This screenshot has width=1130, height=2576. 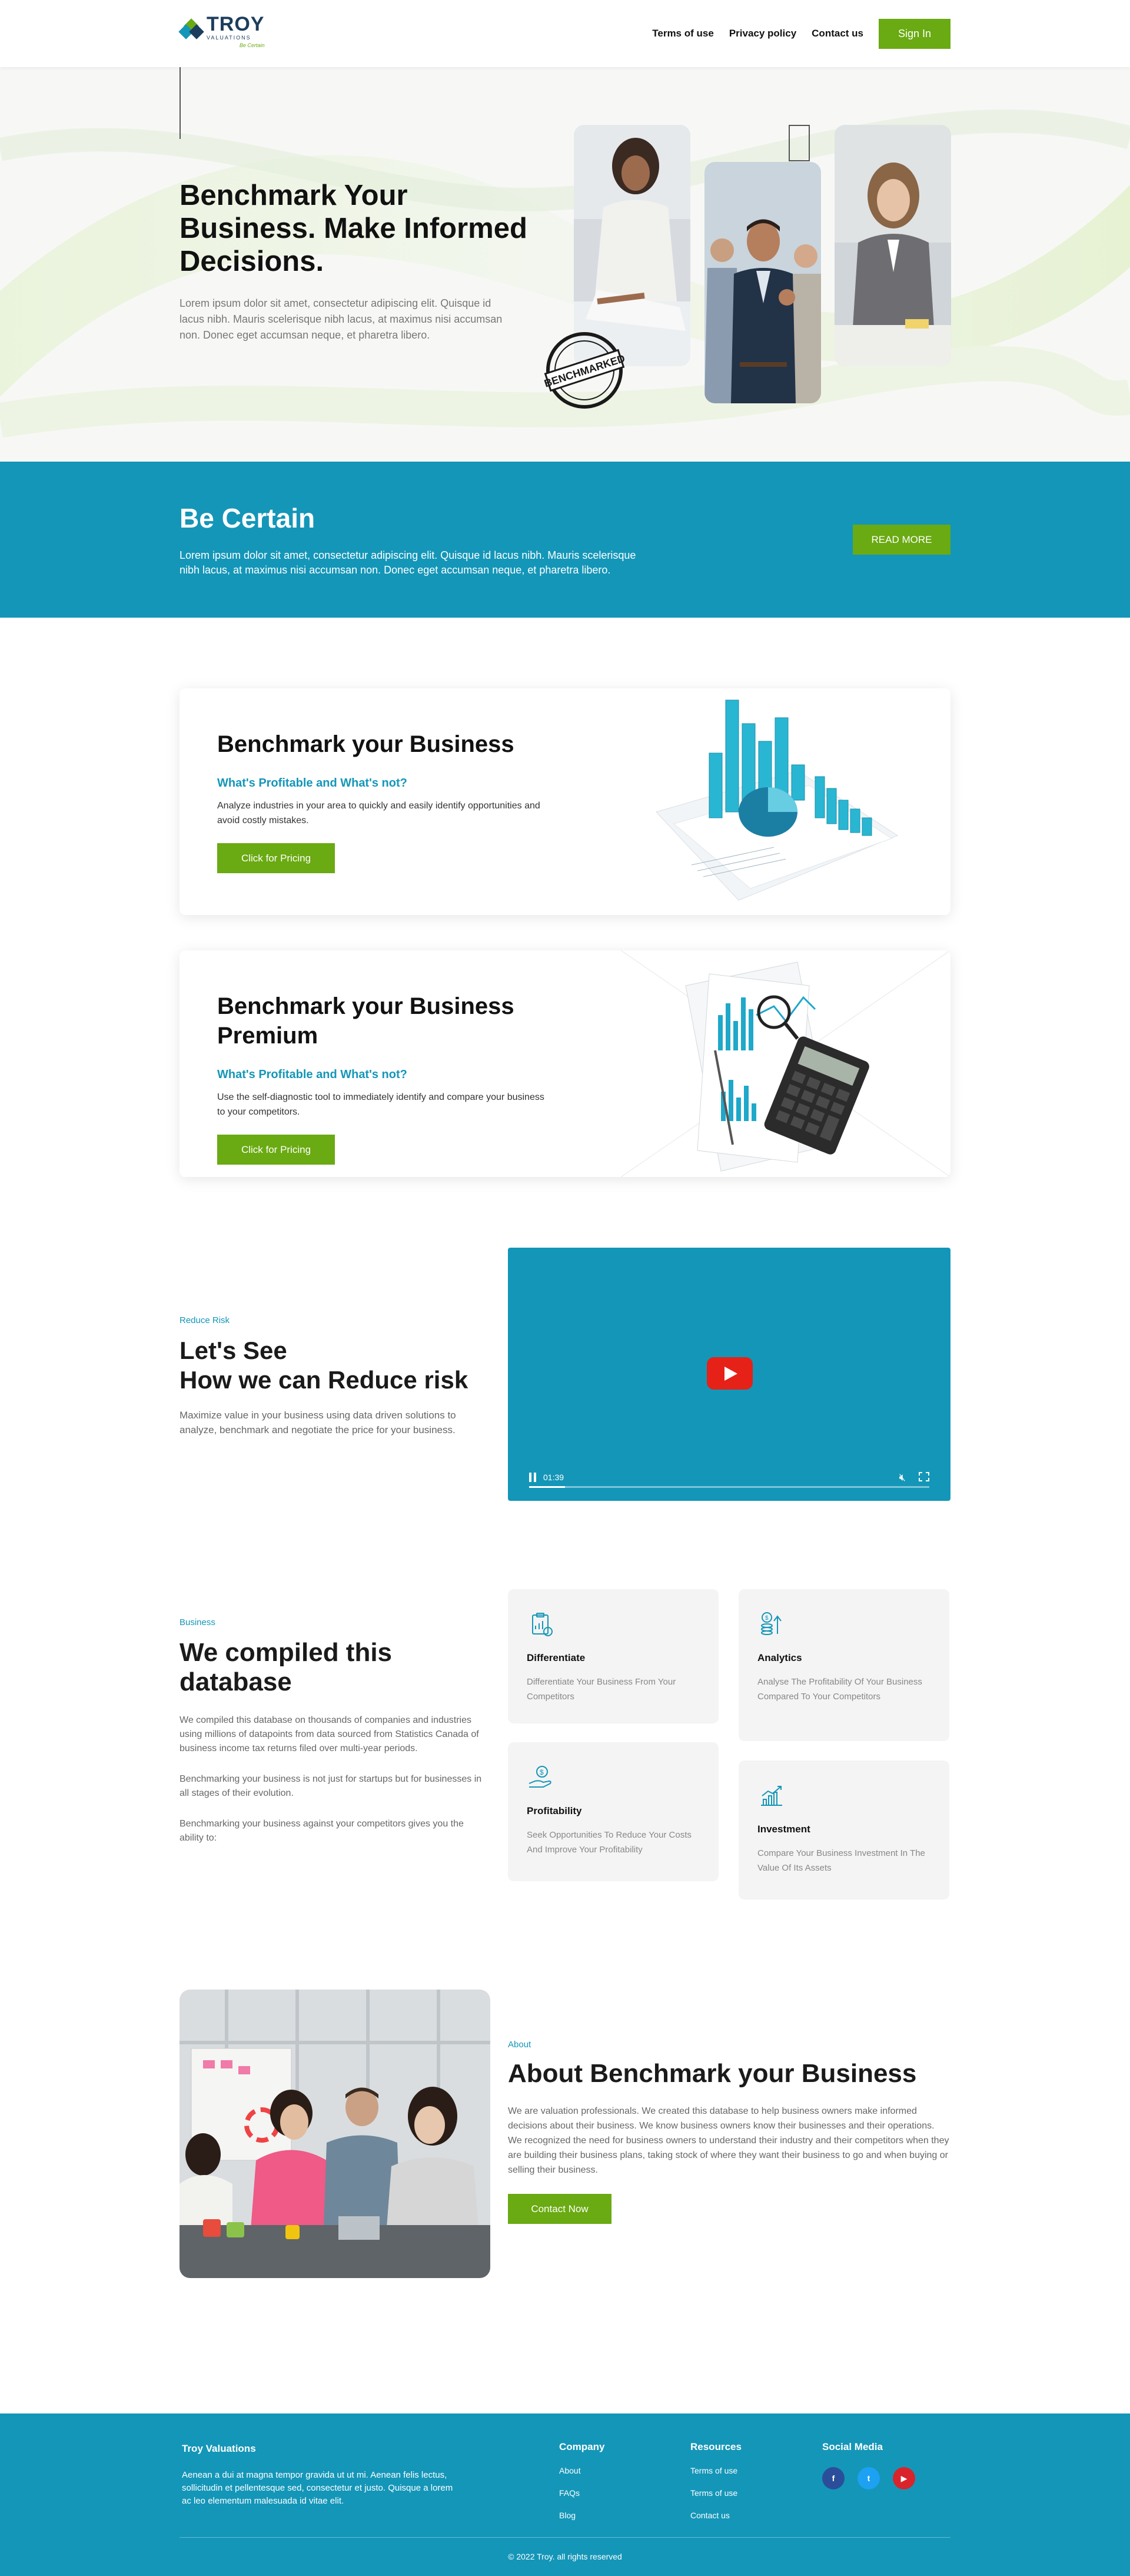 What do you see at coordinates (869, 2478) in the screenshot?
I see `twitter-icon: t` at bounding box center [869, 2478].